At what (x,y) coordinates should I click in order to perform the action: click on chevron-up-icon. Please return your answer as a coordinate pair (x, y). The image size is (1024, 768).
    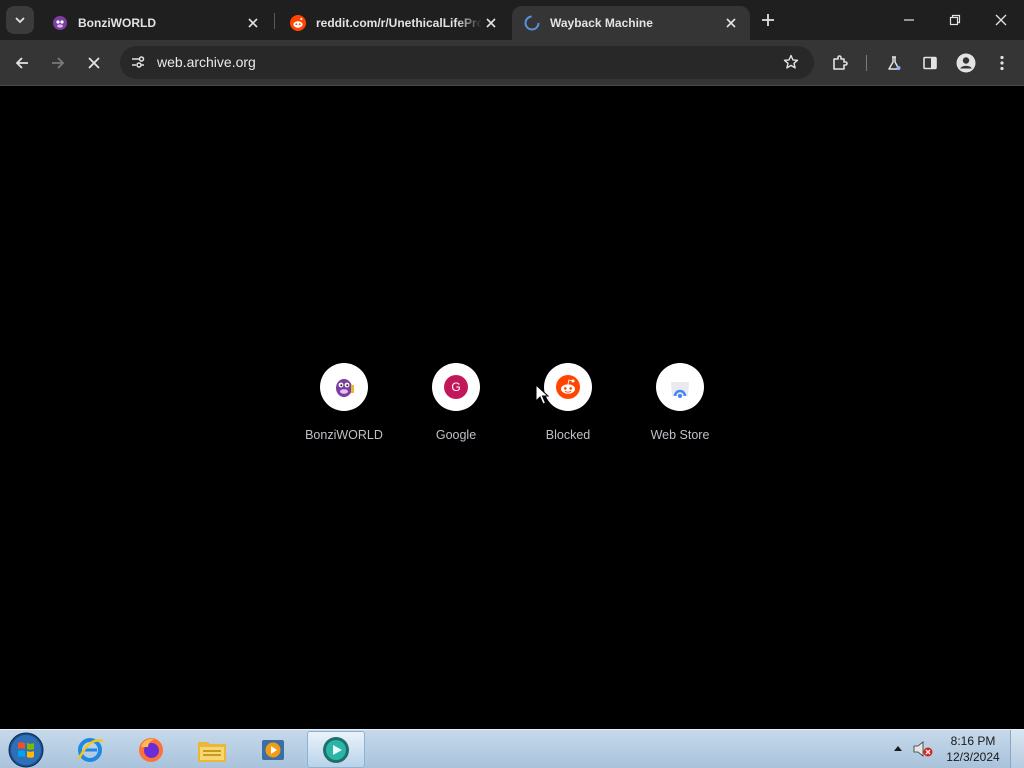
    Looking at the image, I should click on (898, 748).